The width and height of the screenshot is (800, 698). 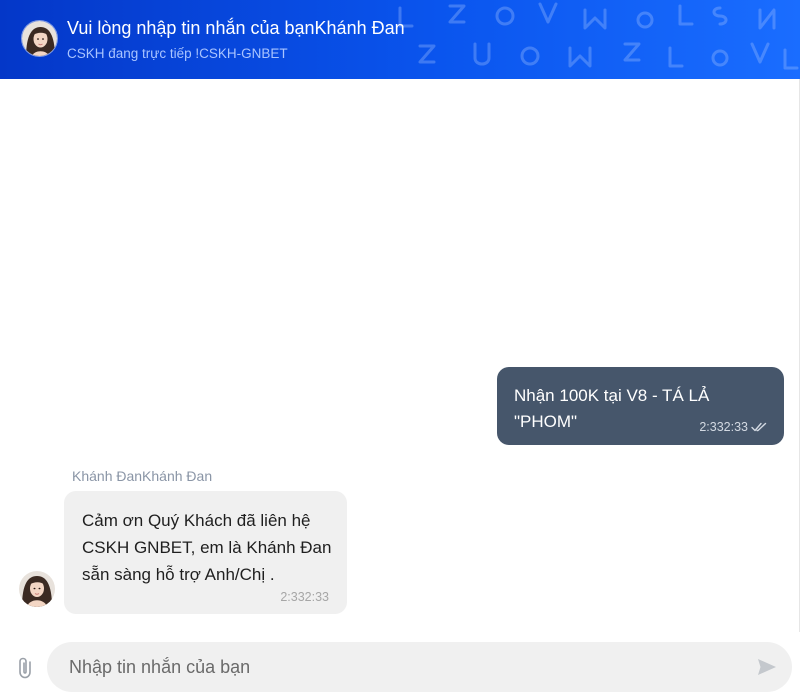 I want to click on agent-avatar-header, so click(x=39, y=38).